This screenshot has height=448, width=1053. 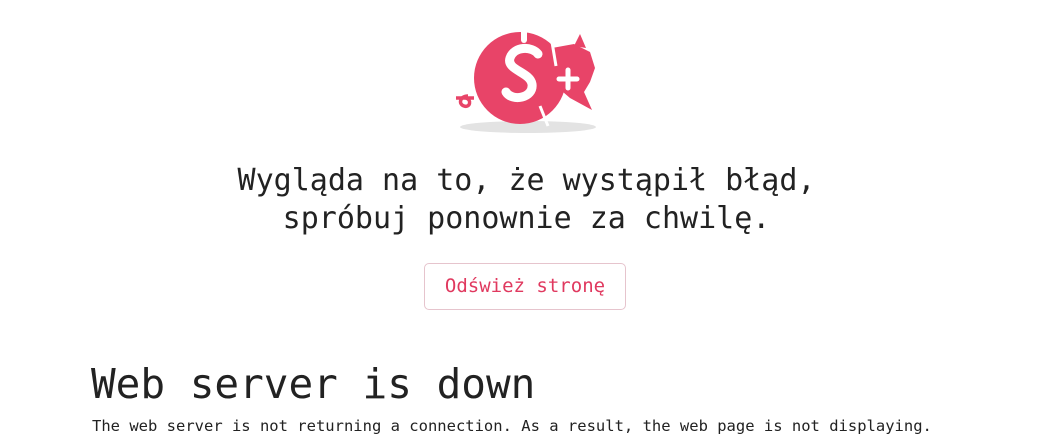 What do you see at coordinates (528, 81) in the screenshot?
I see `pig-logo-icon` at bounding box center [528, 81].